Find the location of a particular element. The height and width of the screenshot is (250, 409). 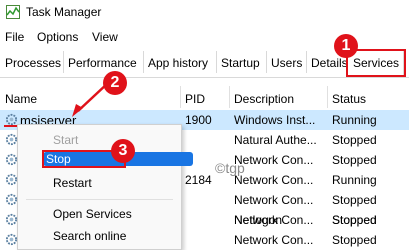

row-description: Netlogon is located at coordinates (258, 220).